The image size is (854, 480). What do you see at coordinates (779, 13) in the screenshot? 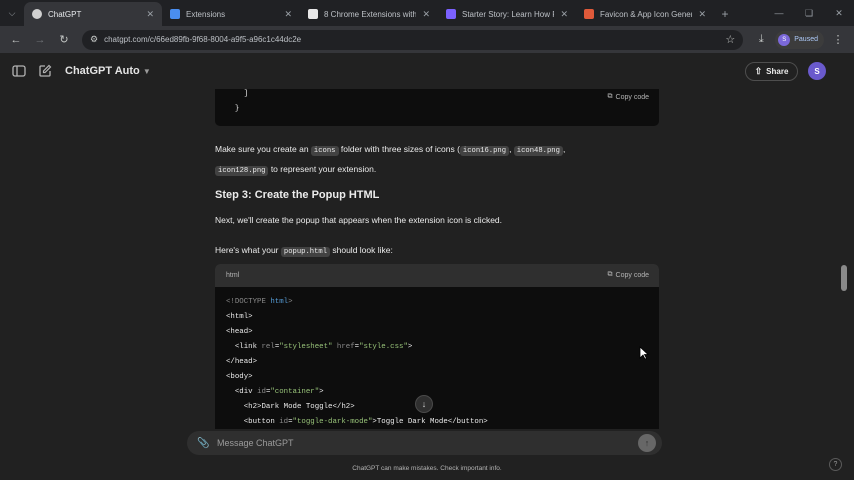
I see `minimize-icon: —` at bounding box center [779, 13].